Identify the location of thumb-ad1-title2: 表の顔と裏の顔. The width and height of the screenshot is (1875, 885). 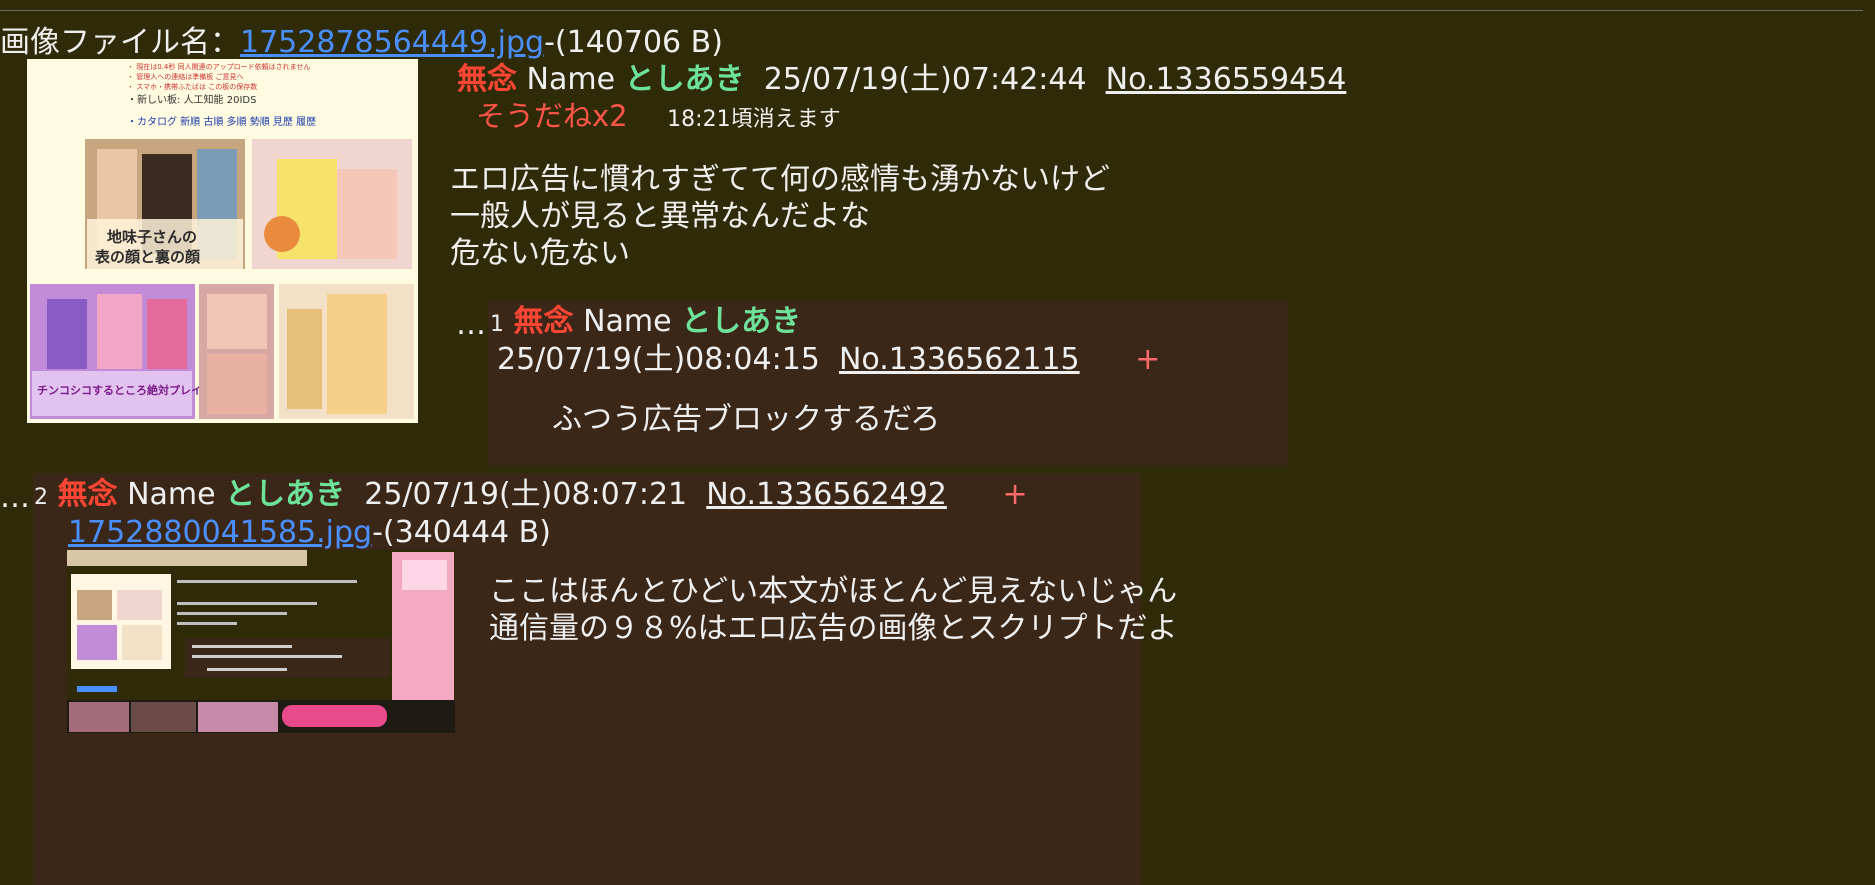
(148, 257).